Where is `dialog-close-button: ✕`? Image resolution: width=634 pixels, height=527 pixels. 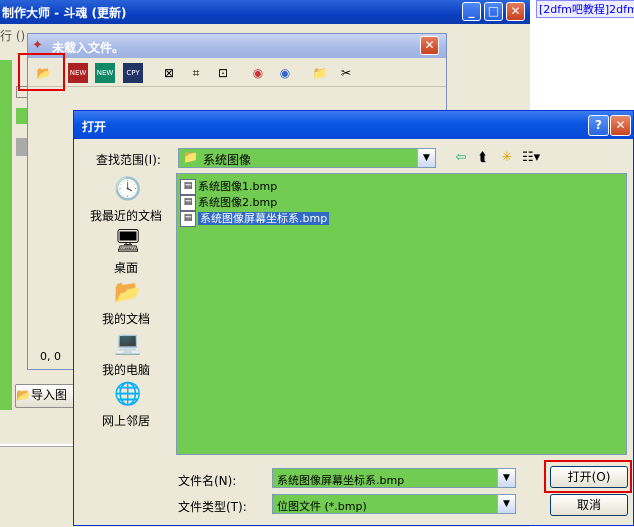
dialog-close-button: ✕ is located at coordinates (620, 125).